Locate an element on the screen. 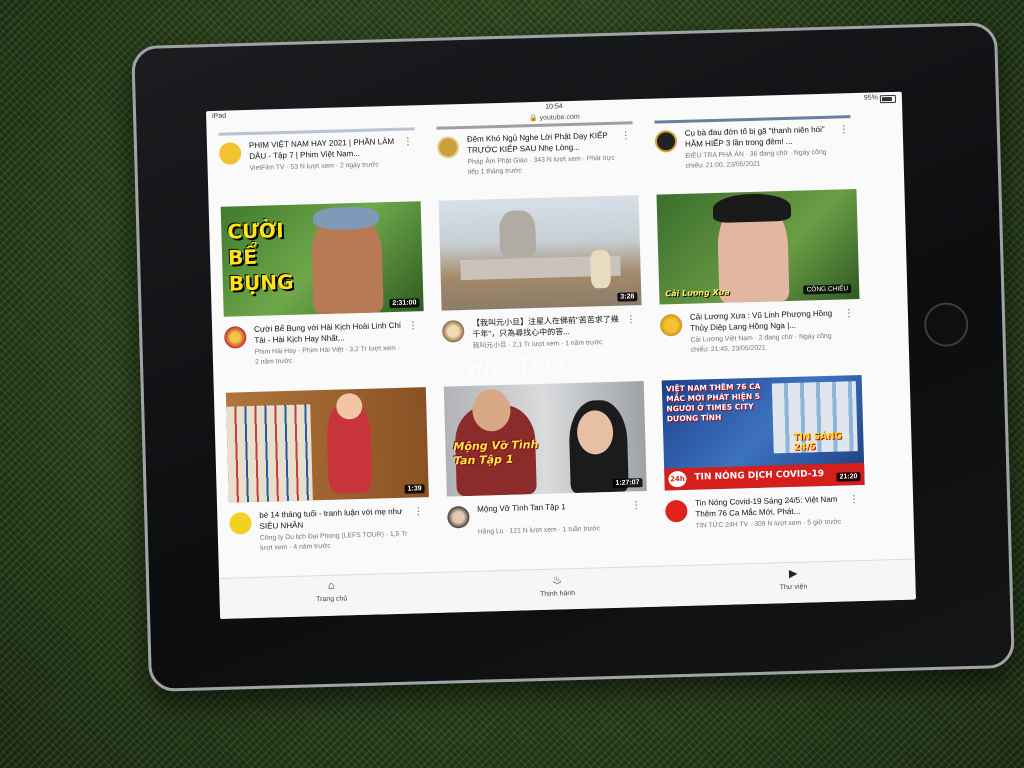  nav-trending-label: Thịnh hành is located at coordinates (558, 594).